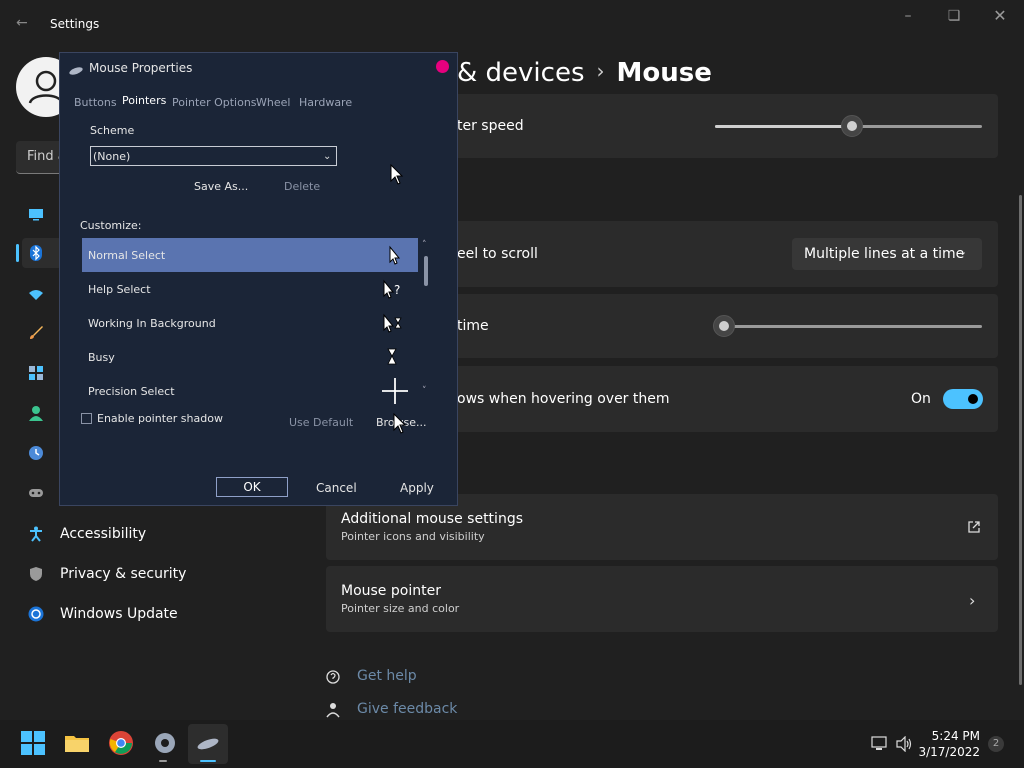 Image resolution: width=1024 pixels, height=768 pixels. Describe the element at coordinates (111, 225) in the screenshot. I see `customize-label: Customize:` at that location.